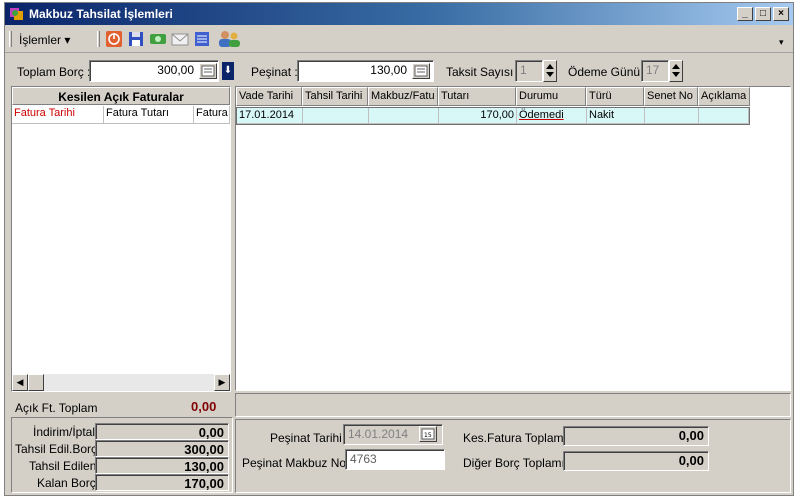  Describe the element at coordinates (54, 72) in the screenshot. I see `toplam-borc-label: Toplam Borç :` at that location.